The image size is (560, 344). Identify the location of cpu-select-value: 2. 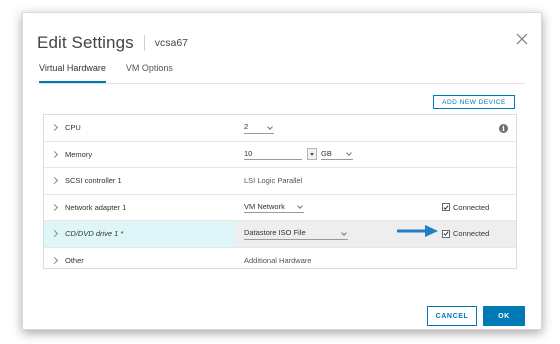
(246, 127).